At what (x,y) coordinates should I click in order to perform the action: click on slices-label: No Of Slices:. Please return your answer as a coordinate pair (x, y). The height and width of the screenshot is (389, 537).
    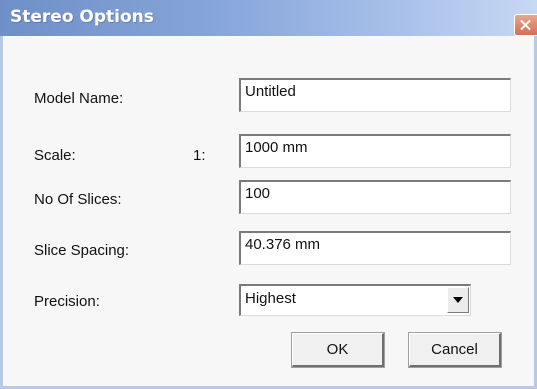
    Looking at the image, I should click on (78, 199).